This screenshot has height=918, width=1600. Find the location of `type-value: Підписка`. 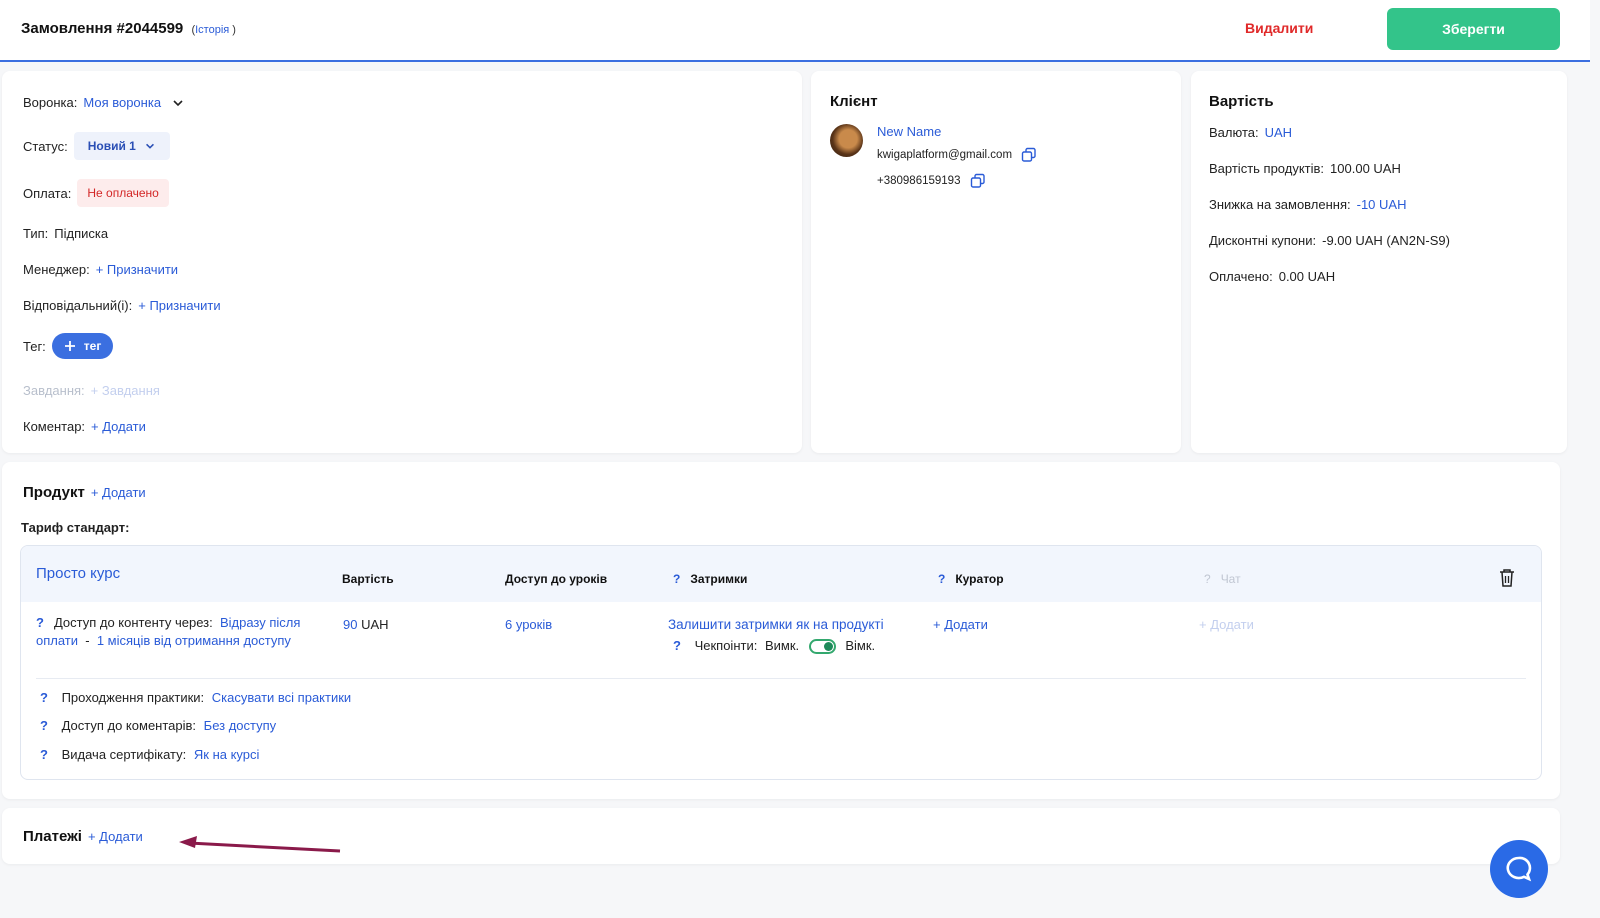

type-value: Підписка is located at coordinates (81, 233).